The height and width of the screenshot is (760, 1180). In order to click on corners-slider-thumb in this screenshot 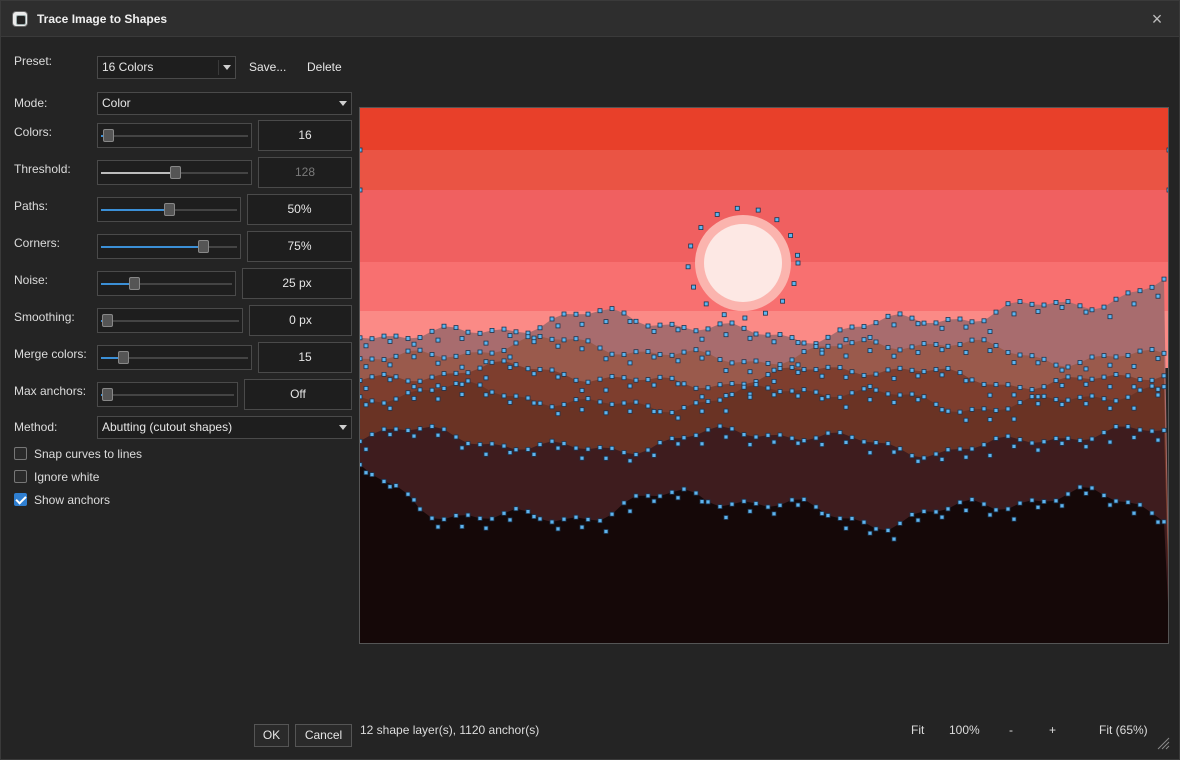, I will do `click(203, 246)`.